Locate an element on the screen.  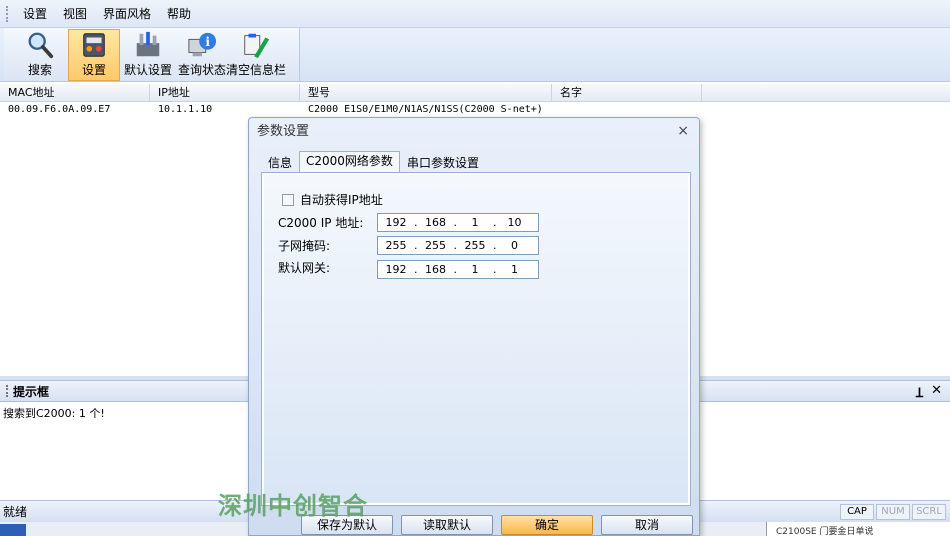
cell-mac: 00.09.F6.0A.09.E7 is located at coordinates (59, 109).